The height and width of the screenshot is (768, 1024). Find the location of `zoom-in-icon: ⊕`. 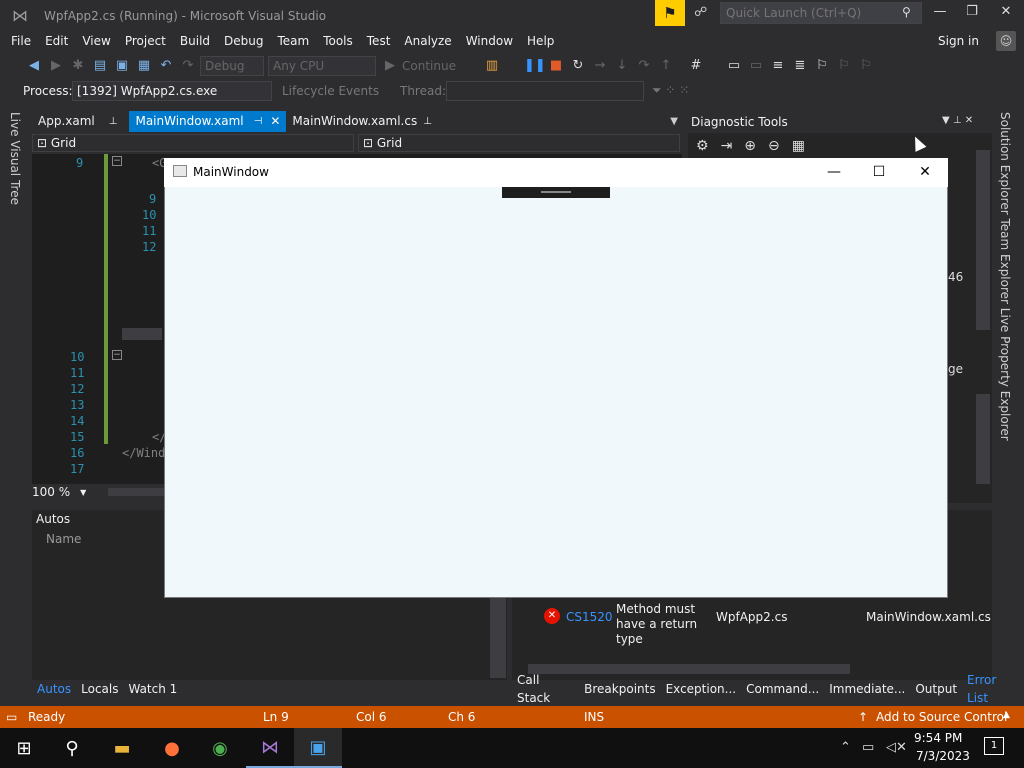

zoom-in-icon: ⊕ is located at coordinates (750, 146).